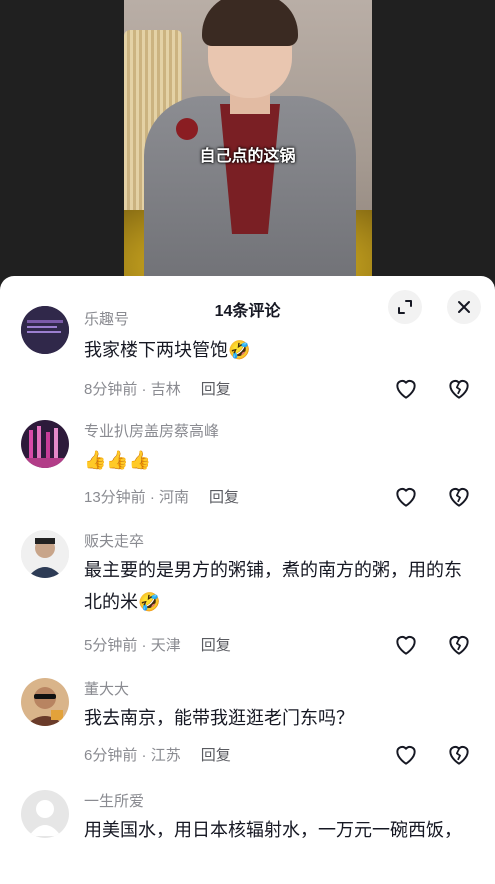  What do you see at coordinates (273, 830) in the screenshot?
I see `comment-text: 用美国水，用日本核辐射水，一万元一碗西饭，` at bounding box center [273, 830].